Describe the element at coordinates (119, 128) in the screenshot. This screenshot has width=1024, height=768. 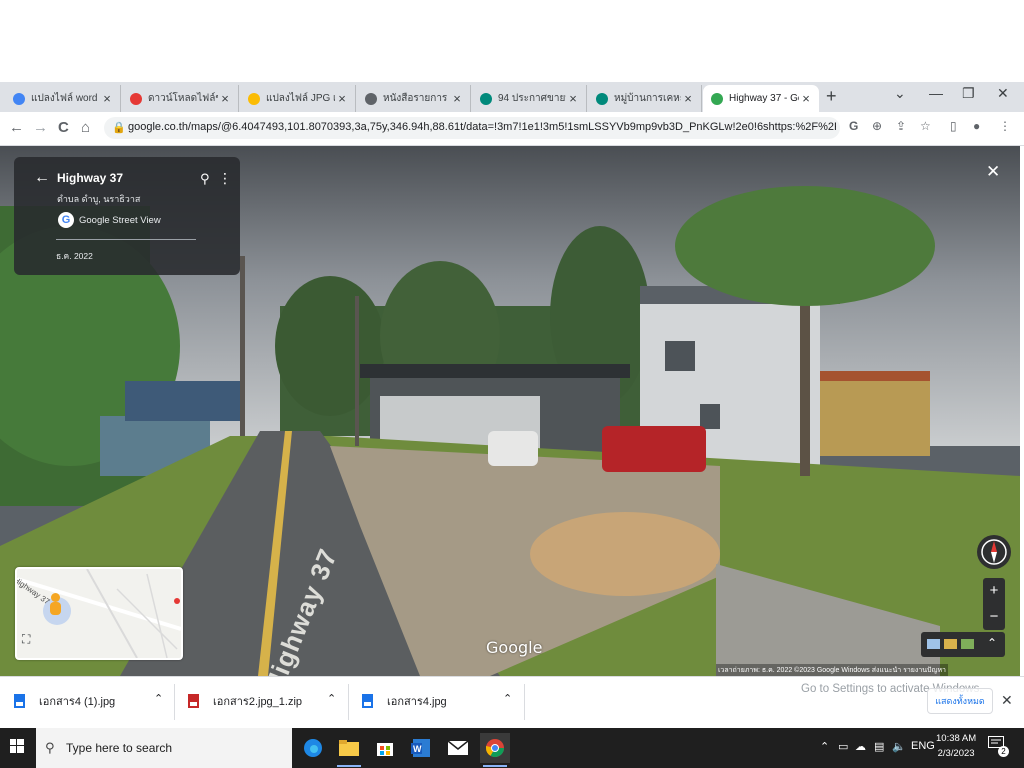
I see `lock-icon: 🔒` at that location.